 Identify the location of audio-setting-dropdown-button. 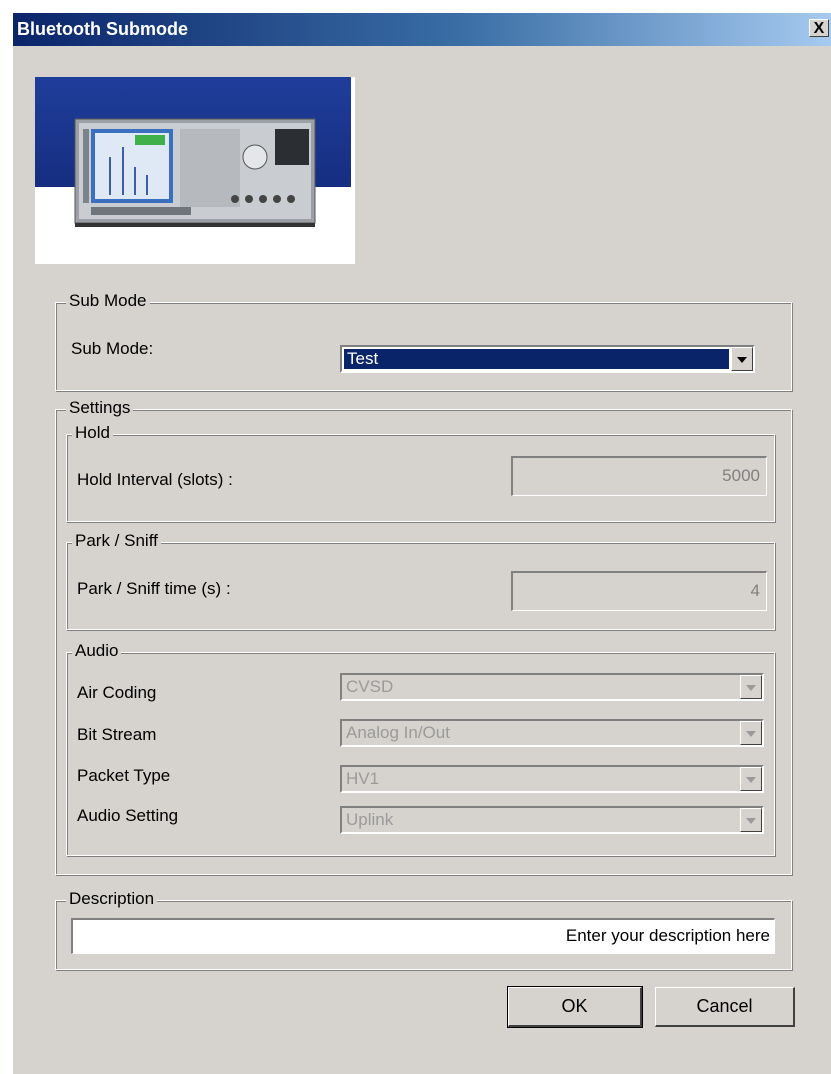
(751, 820).